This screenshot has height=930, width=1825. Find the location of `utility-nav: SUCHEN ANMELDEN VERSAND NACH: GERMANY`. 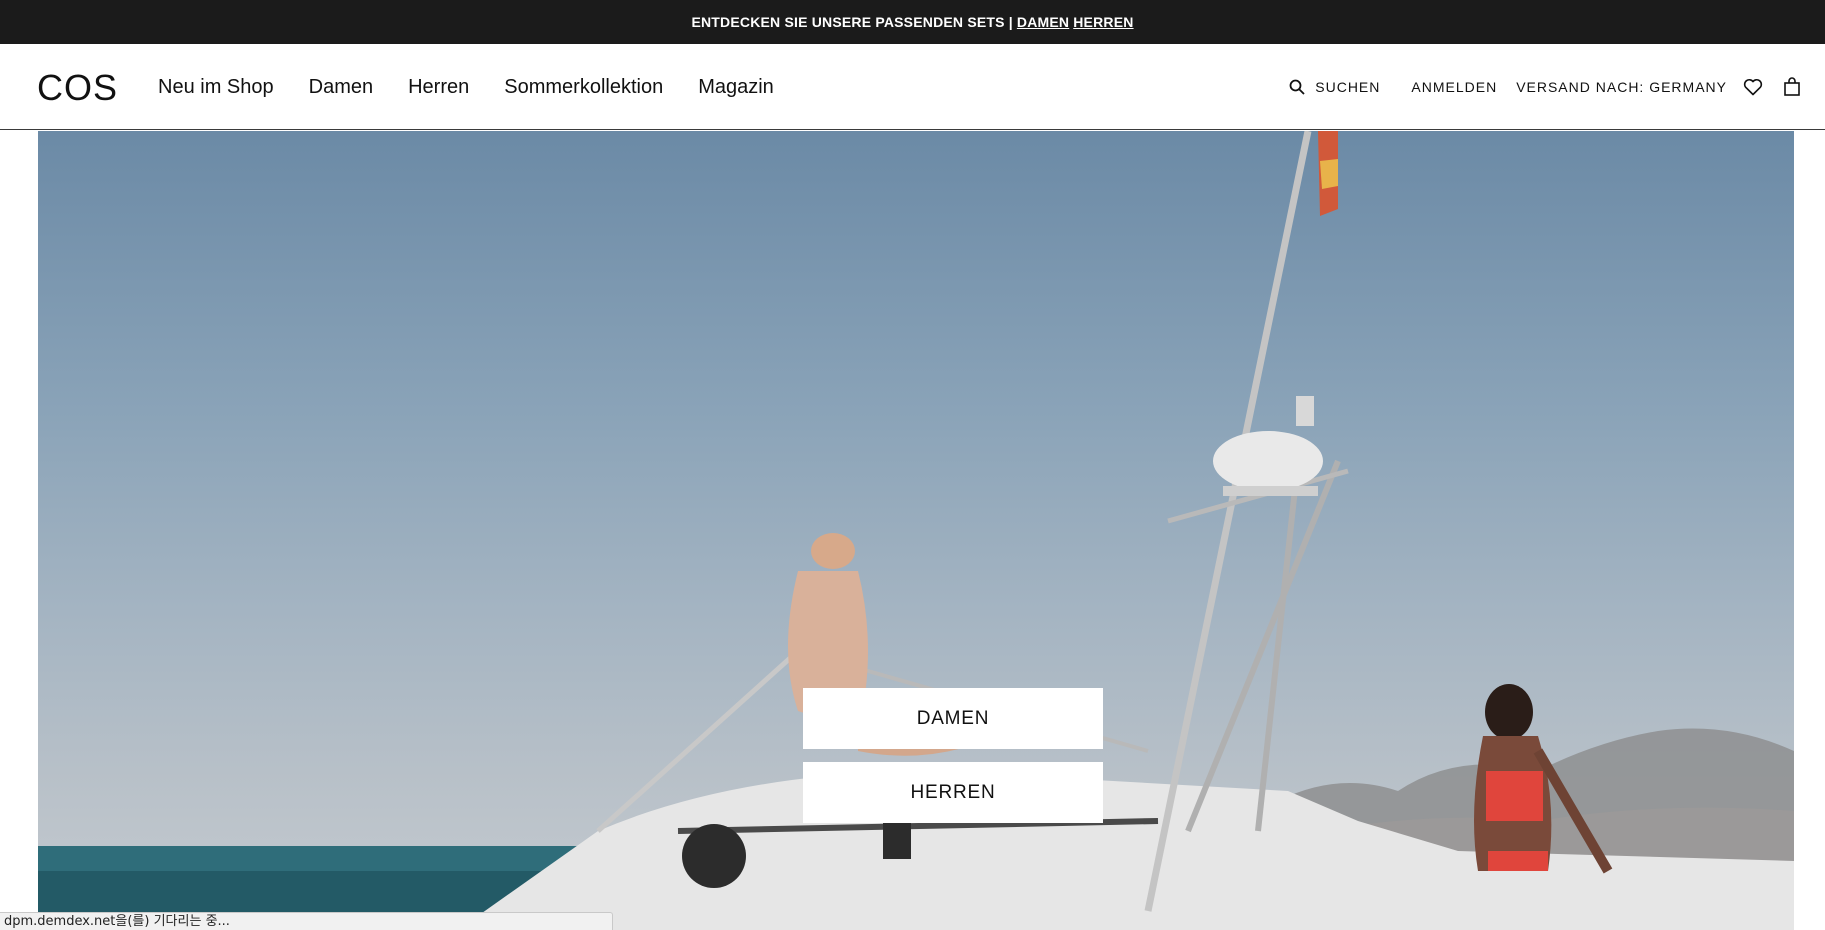

utility-nav: SUCHEN ANMELDEN VERSAND NACH: GERMANY is located at coordinates (1545, 87).